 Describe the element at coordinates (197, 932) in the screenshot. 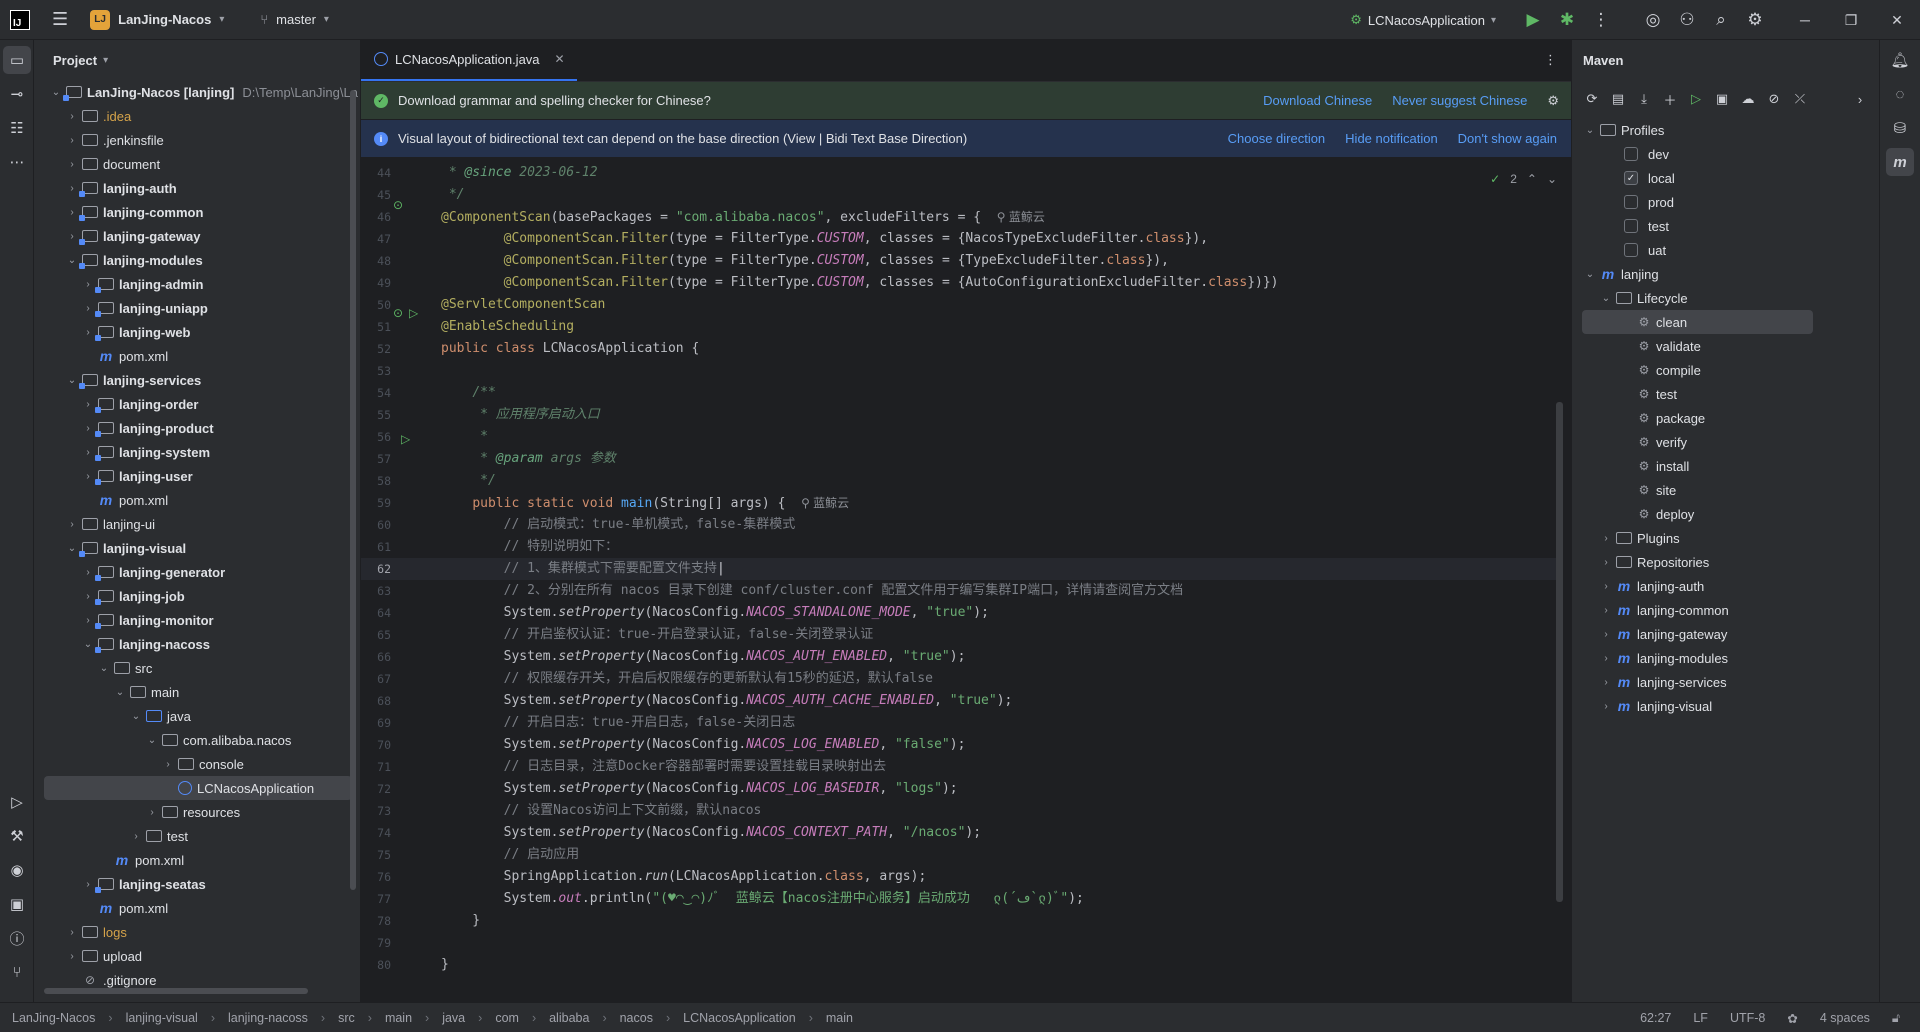

I see `tree-item: › logs` at that location.